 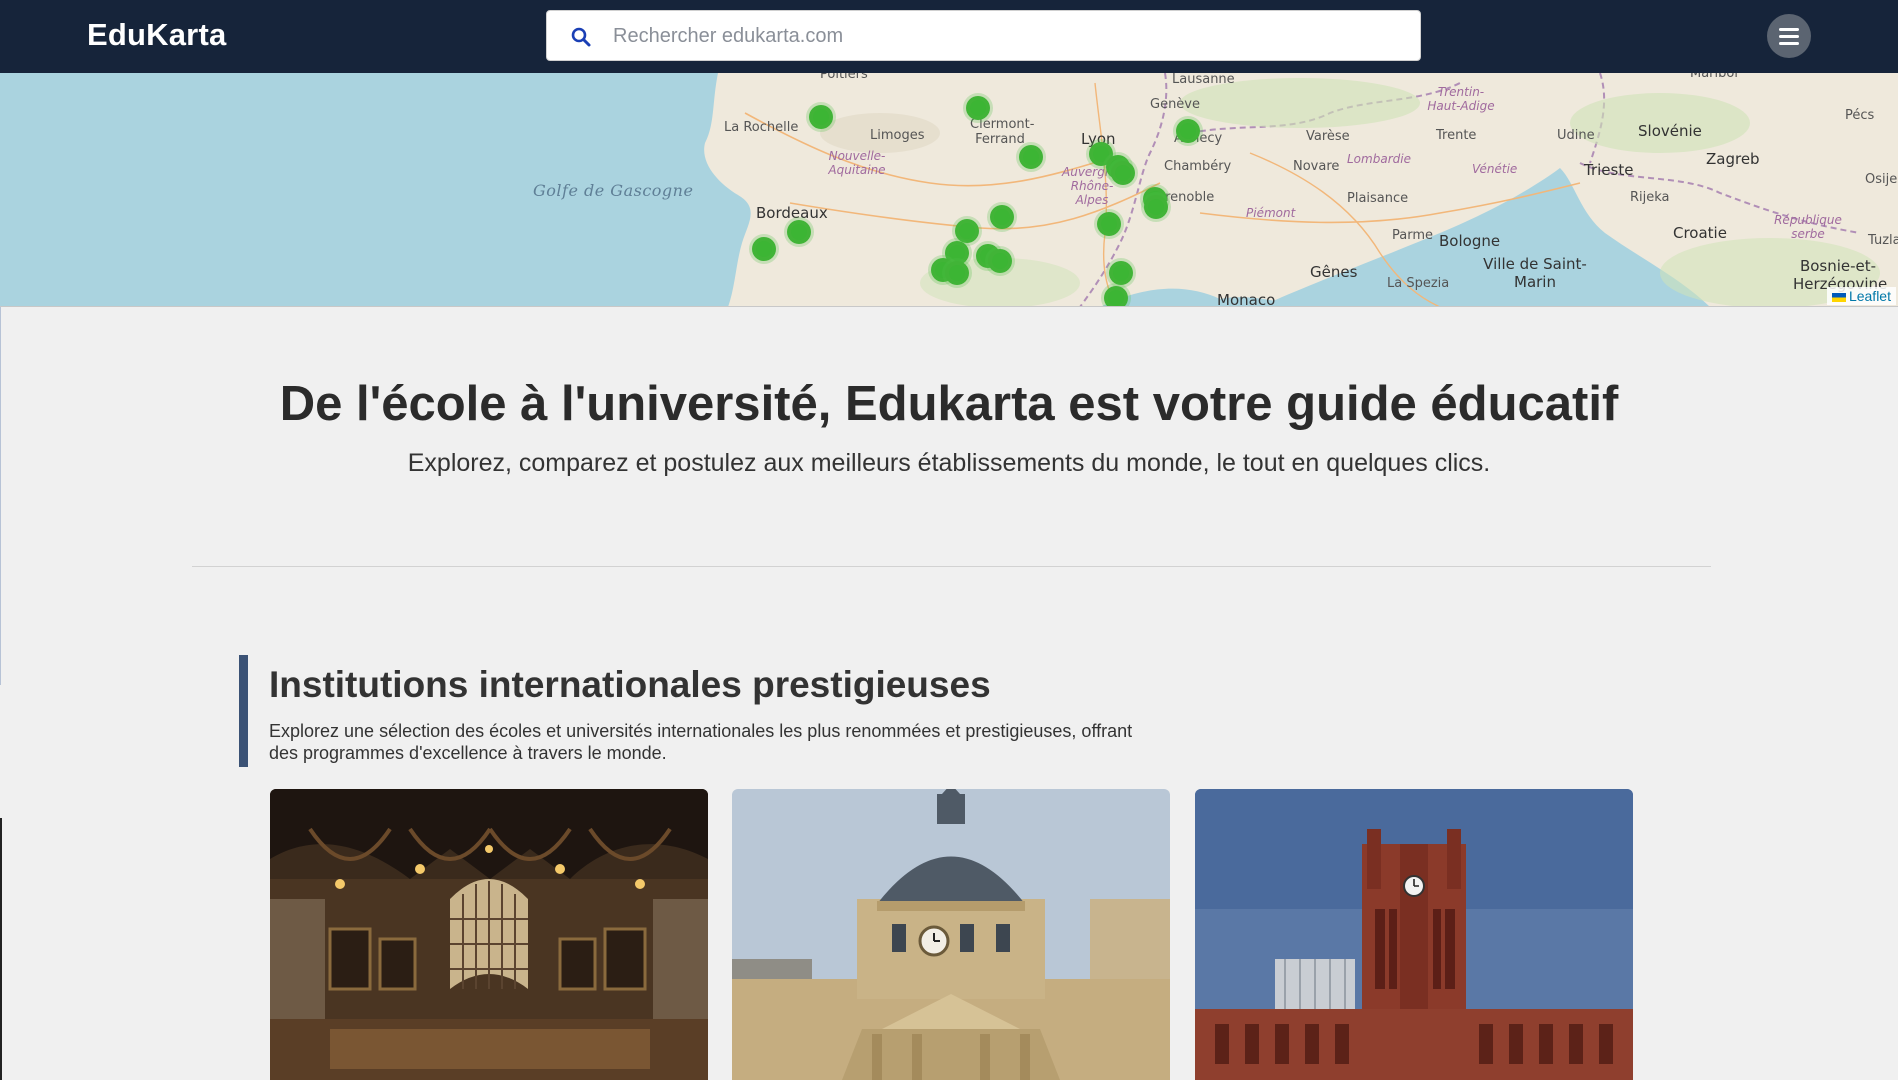 What do you see at coordinates (1535, 273) in the screenshot?
I see `map-label: Ville de Saint-Marin` at bounding box center [1535, 273].